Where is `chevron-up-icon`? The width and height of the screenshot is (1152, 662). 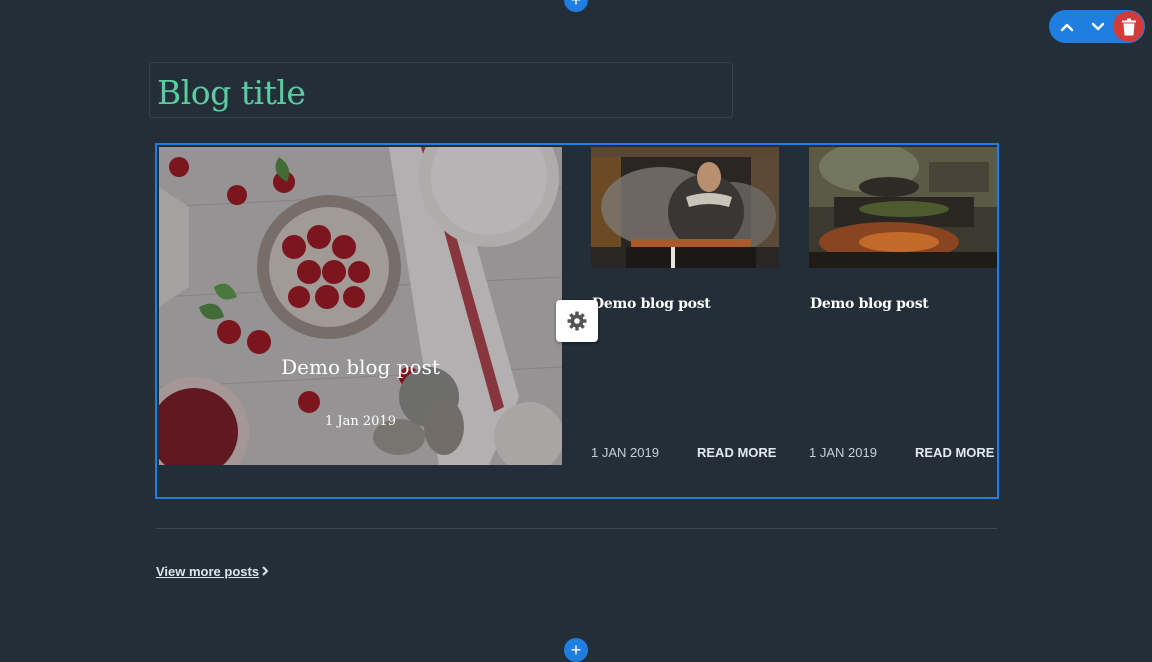
chevron-up-icon is located at coordinates (1067, 27).